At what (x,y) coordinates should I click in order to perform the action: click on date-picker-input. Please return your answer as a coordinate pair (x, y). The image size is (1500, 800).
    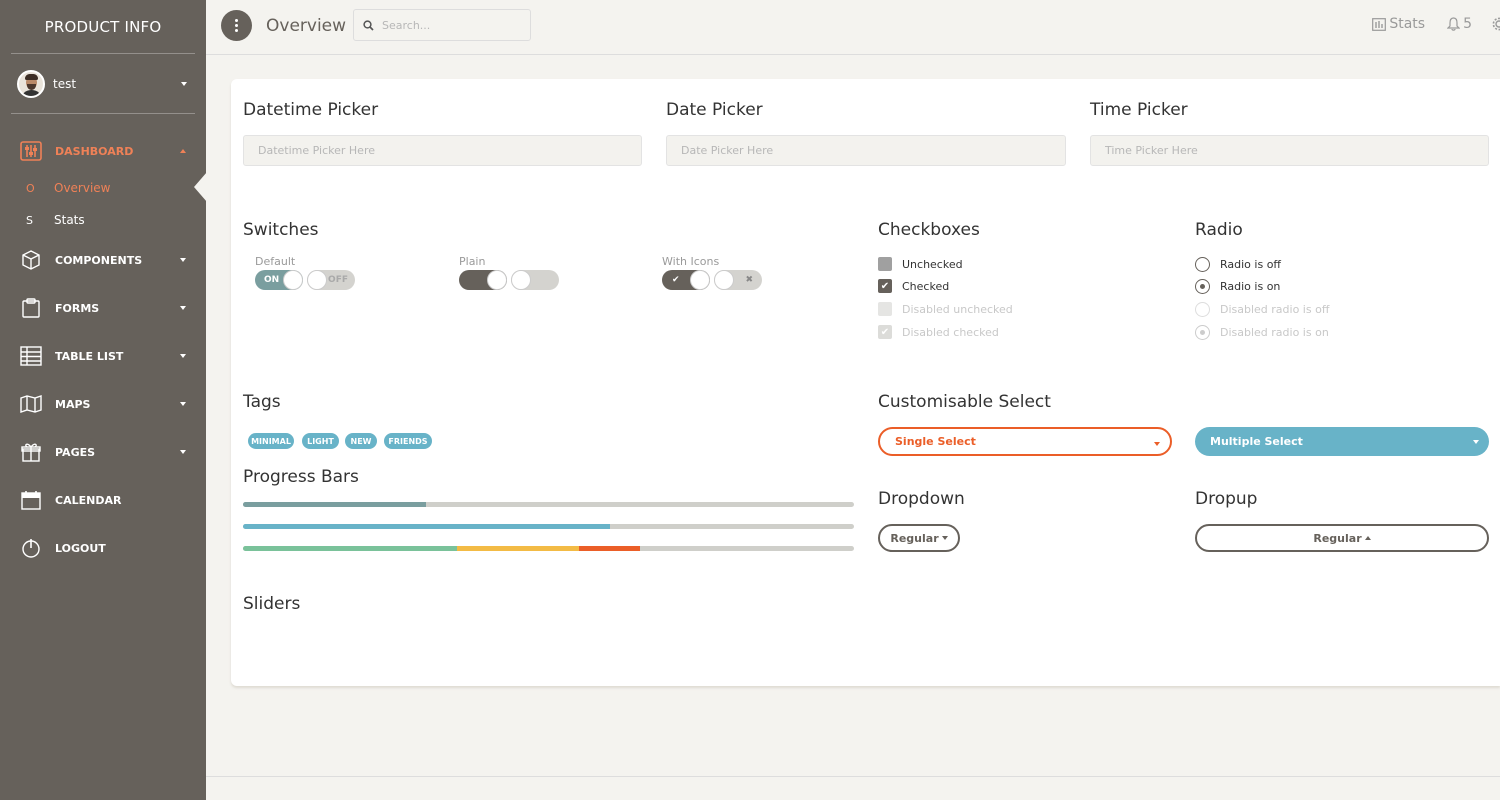
    Looking at the image, I should click on (866, 150).